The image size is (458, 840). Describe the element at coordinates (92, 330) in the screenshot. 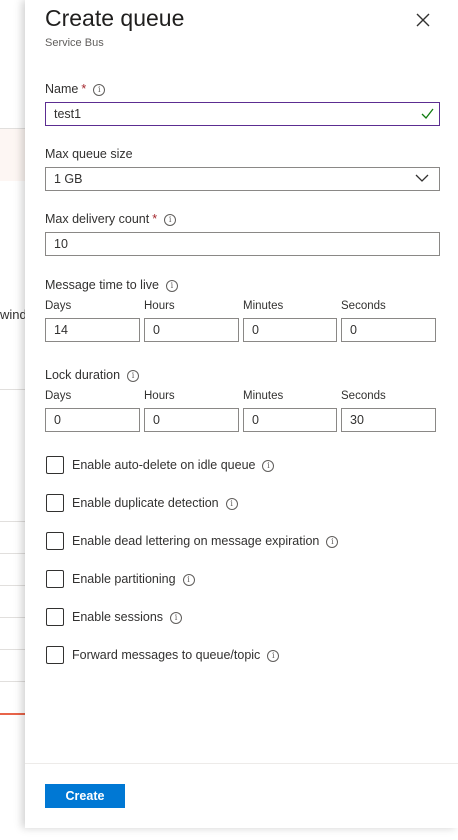

I see `ttl-days-input: 14` at that location.